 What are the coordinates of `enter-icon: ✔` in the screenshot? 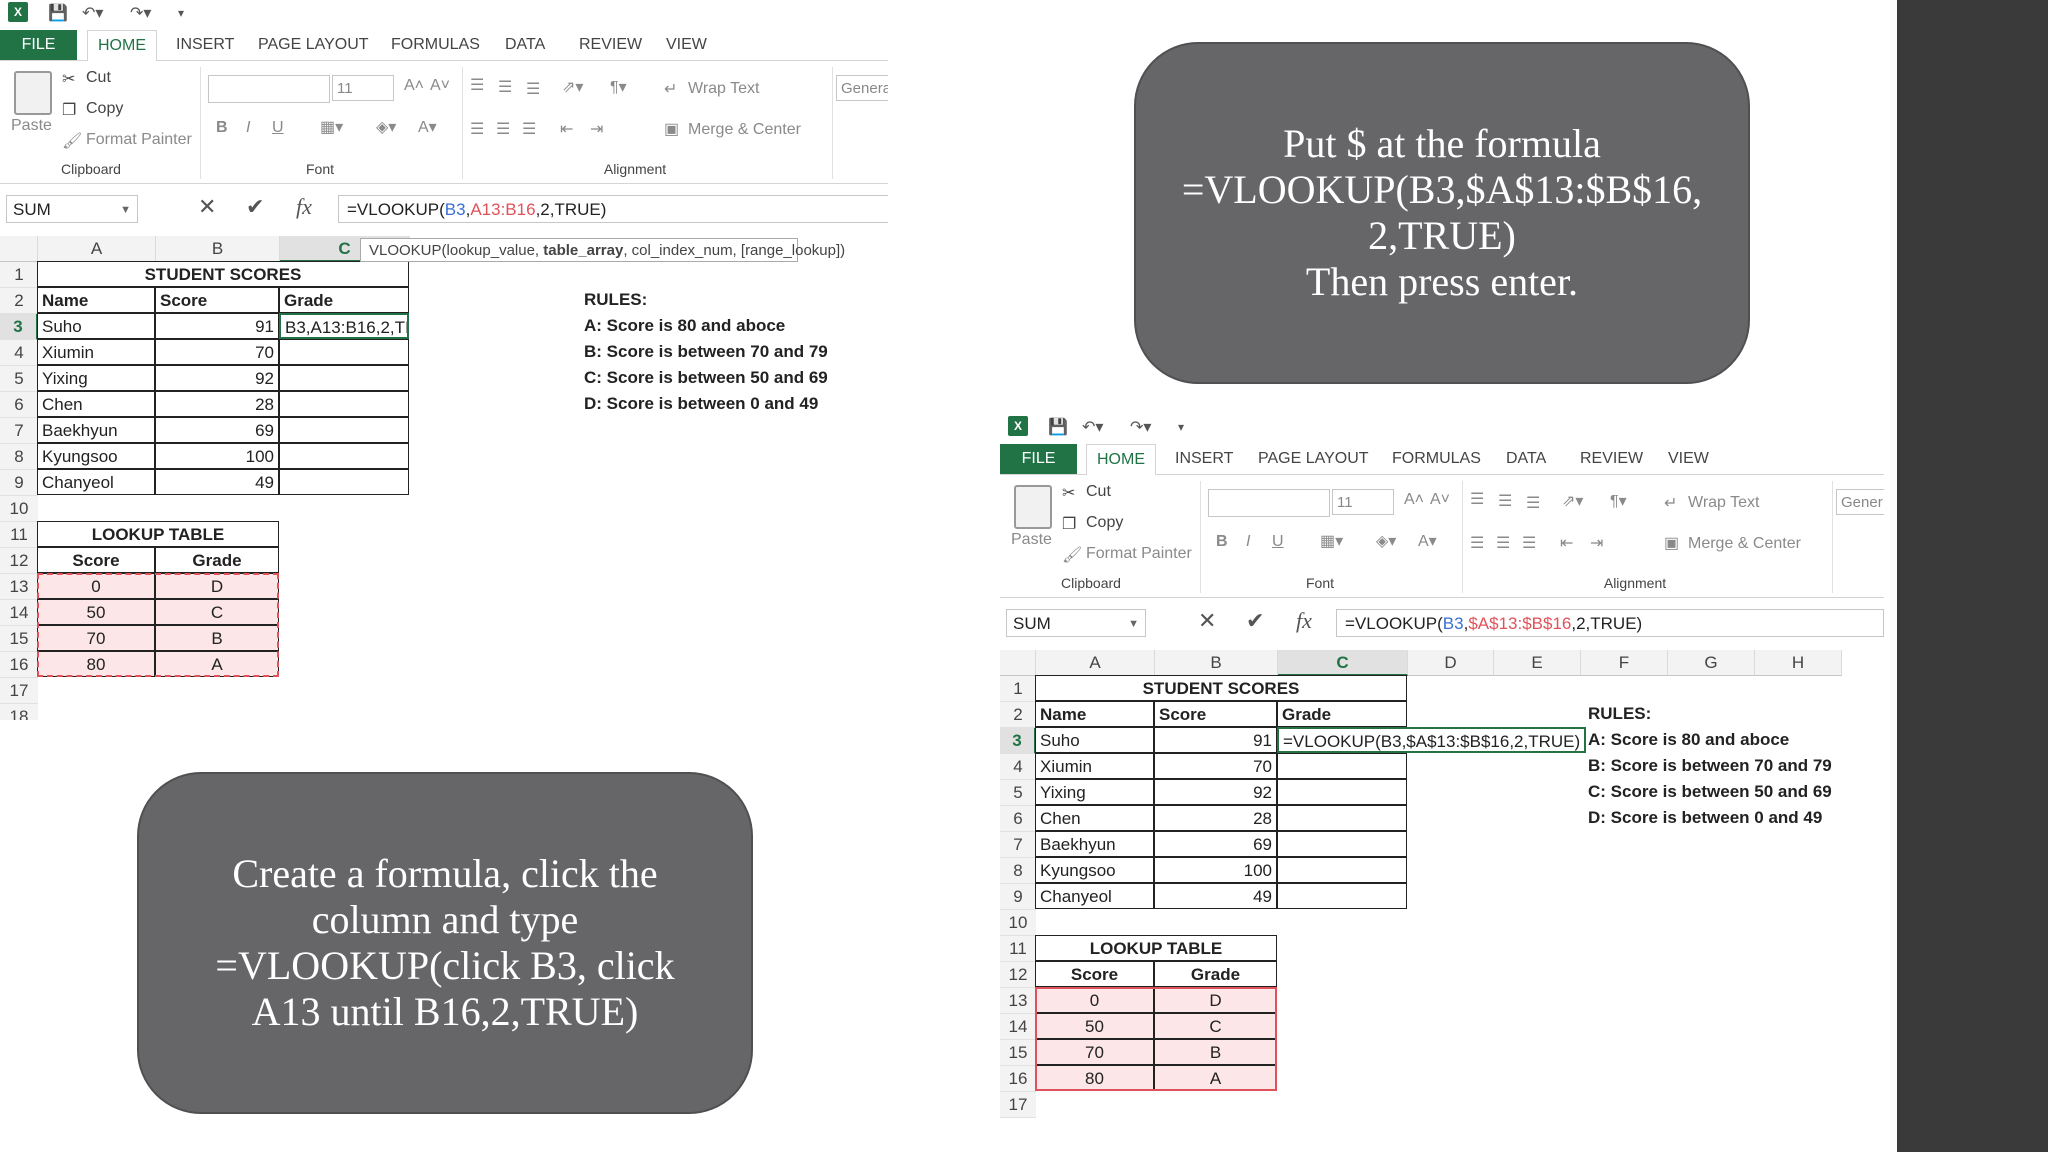 It's located at (1255, 621).